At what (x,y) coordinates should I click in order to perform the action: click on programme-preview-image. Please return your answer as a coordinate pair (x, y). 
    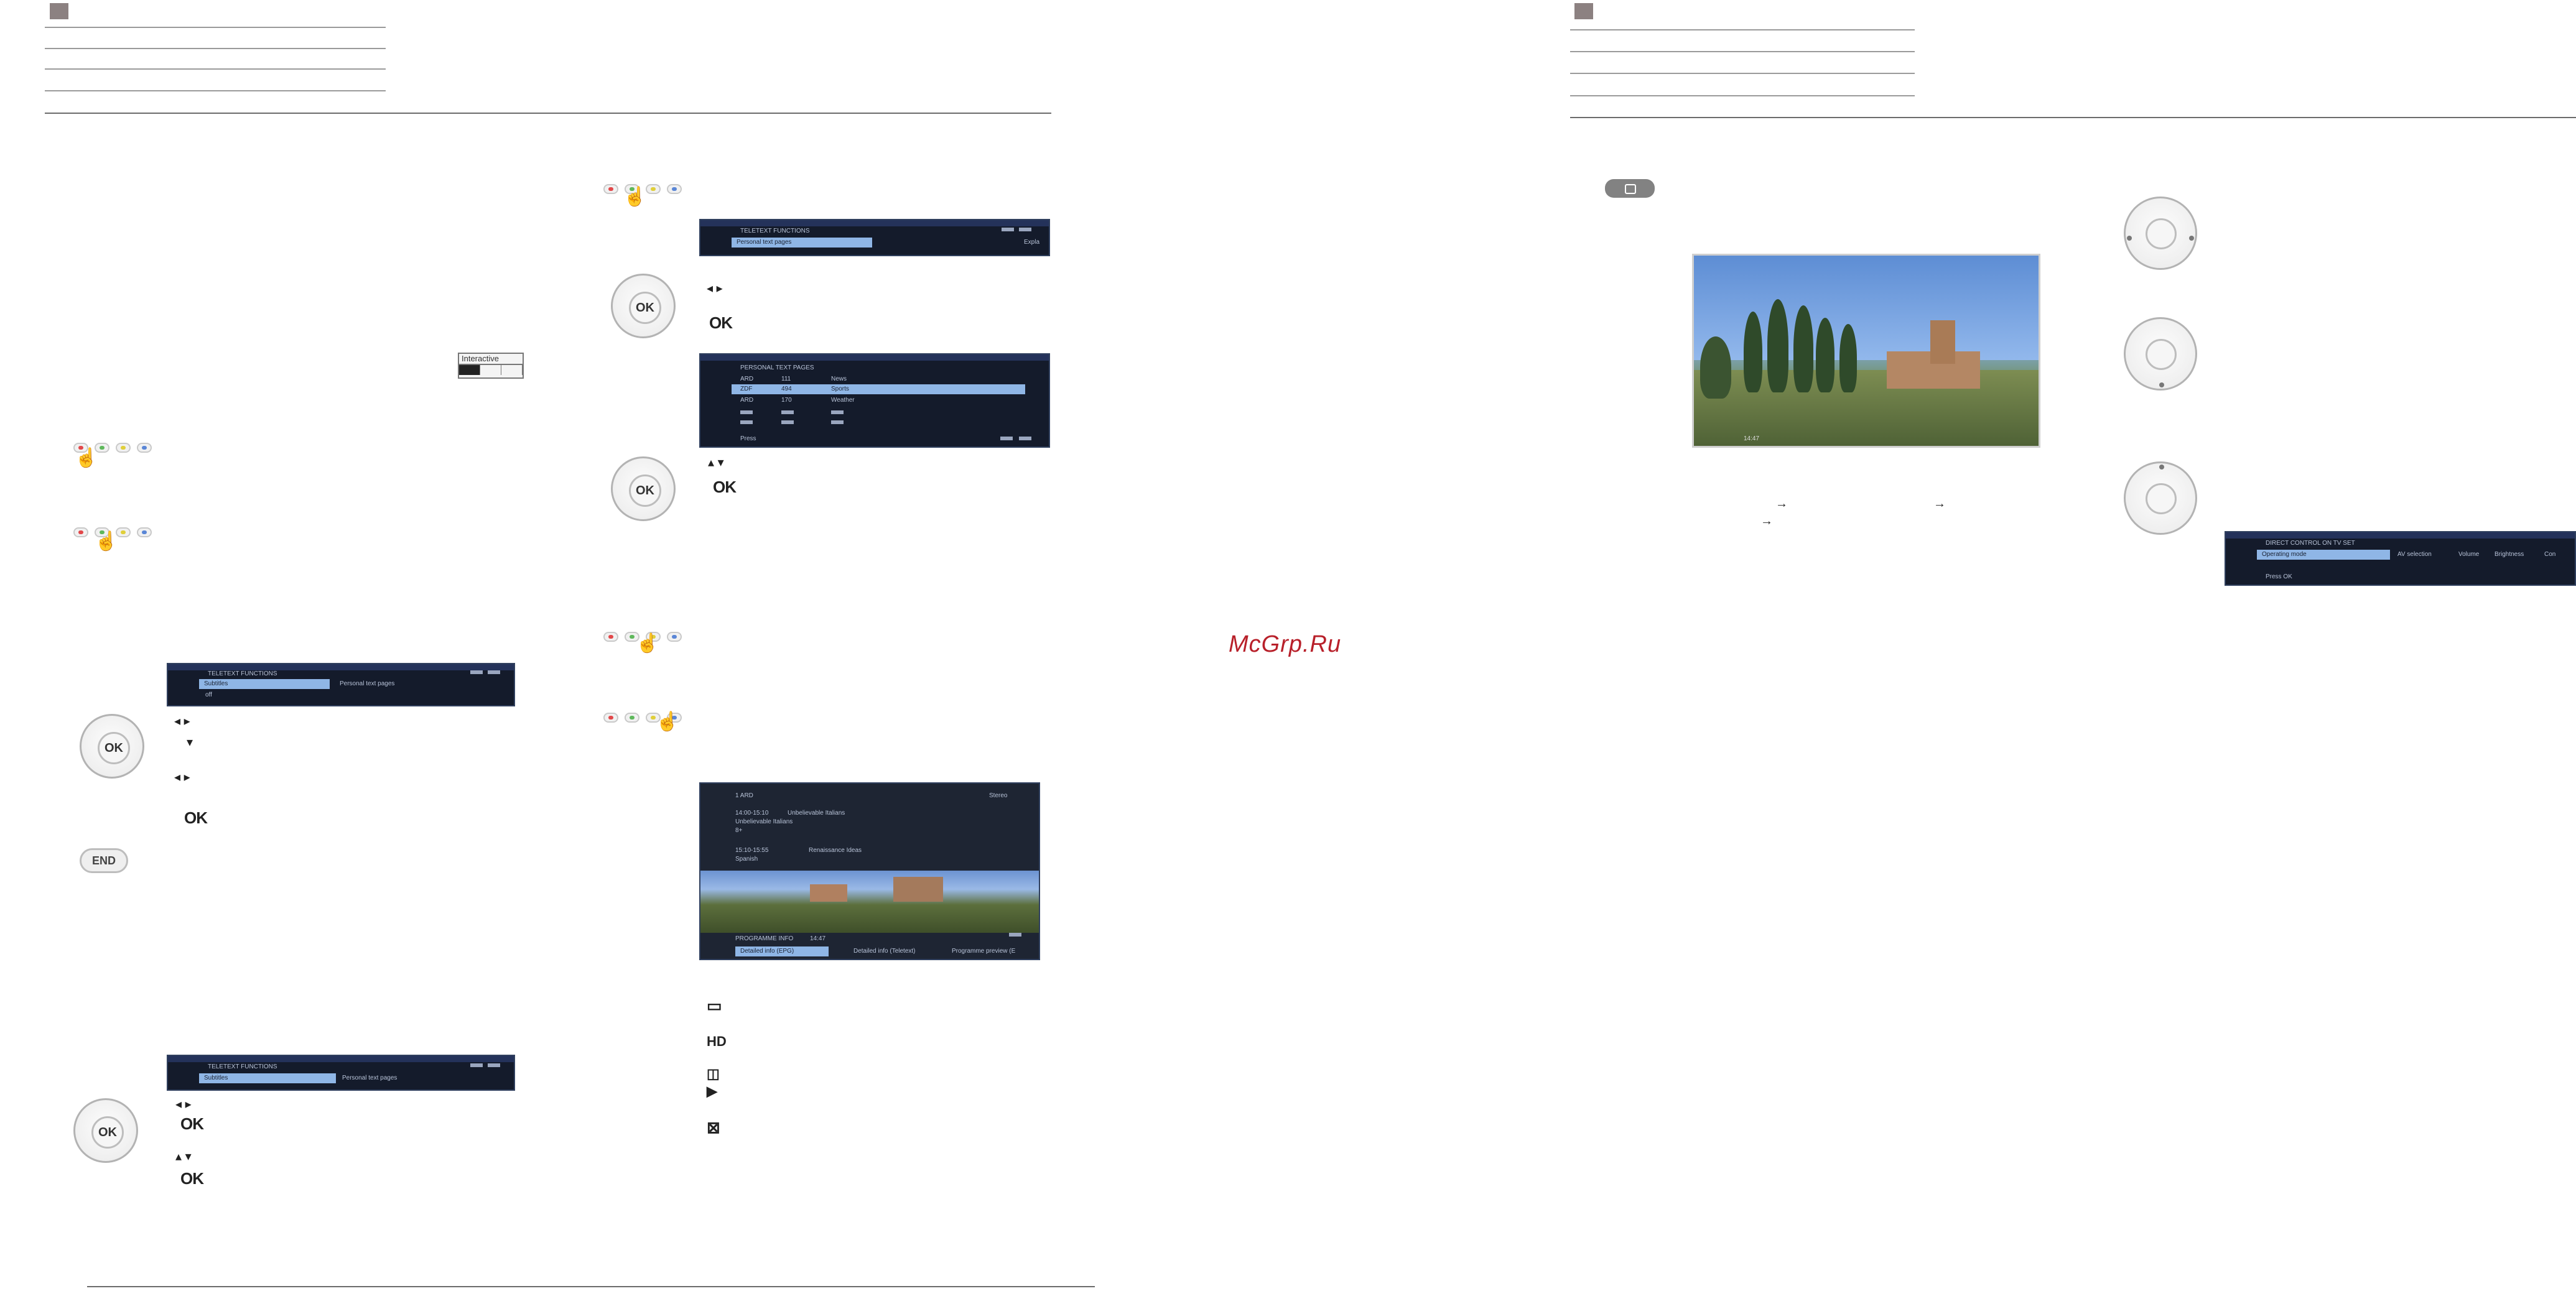
    Looking at the image, I should click on (869, 902).